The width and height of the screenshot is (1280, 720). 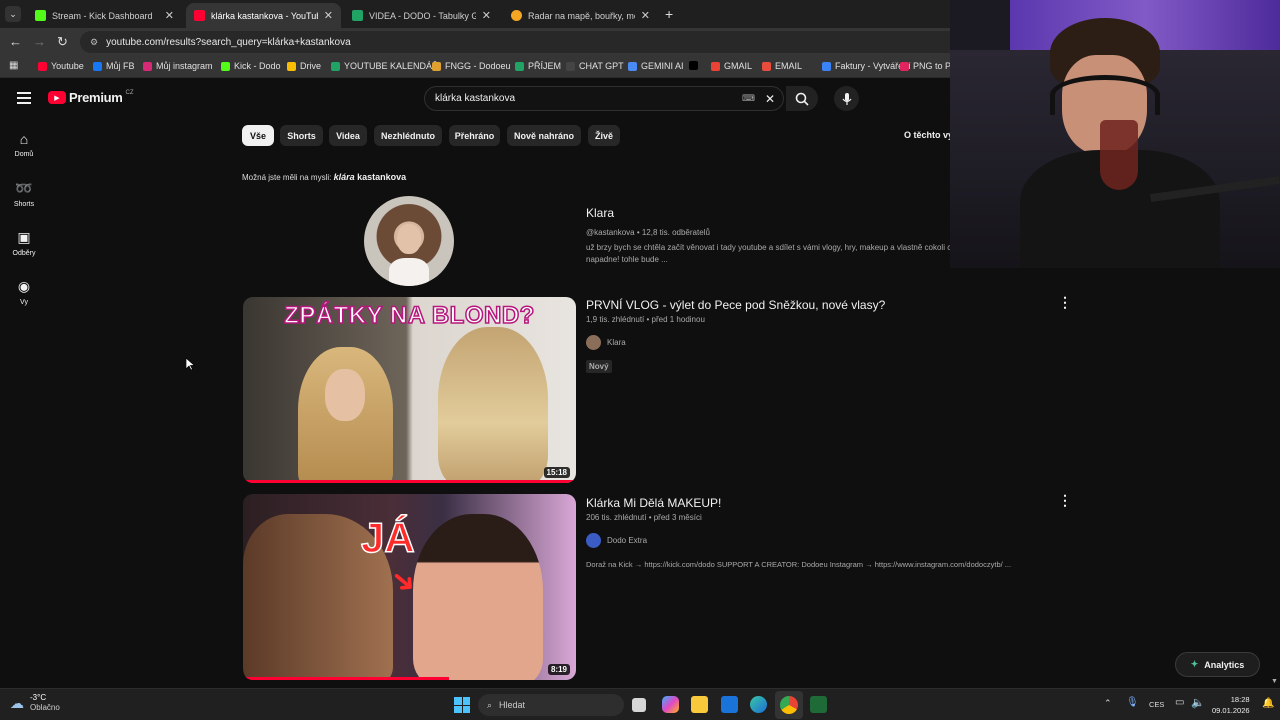 What do you see at coordinates (670, 704) in the screenshot?
I see `copilot-icon` at bounding box center [670, 704].